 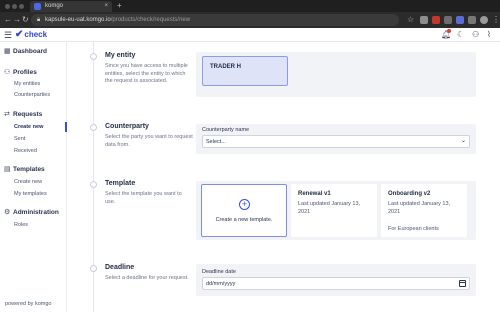 I want to click on sidebar-item-roles: Roles, so click(x=21, y=225).